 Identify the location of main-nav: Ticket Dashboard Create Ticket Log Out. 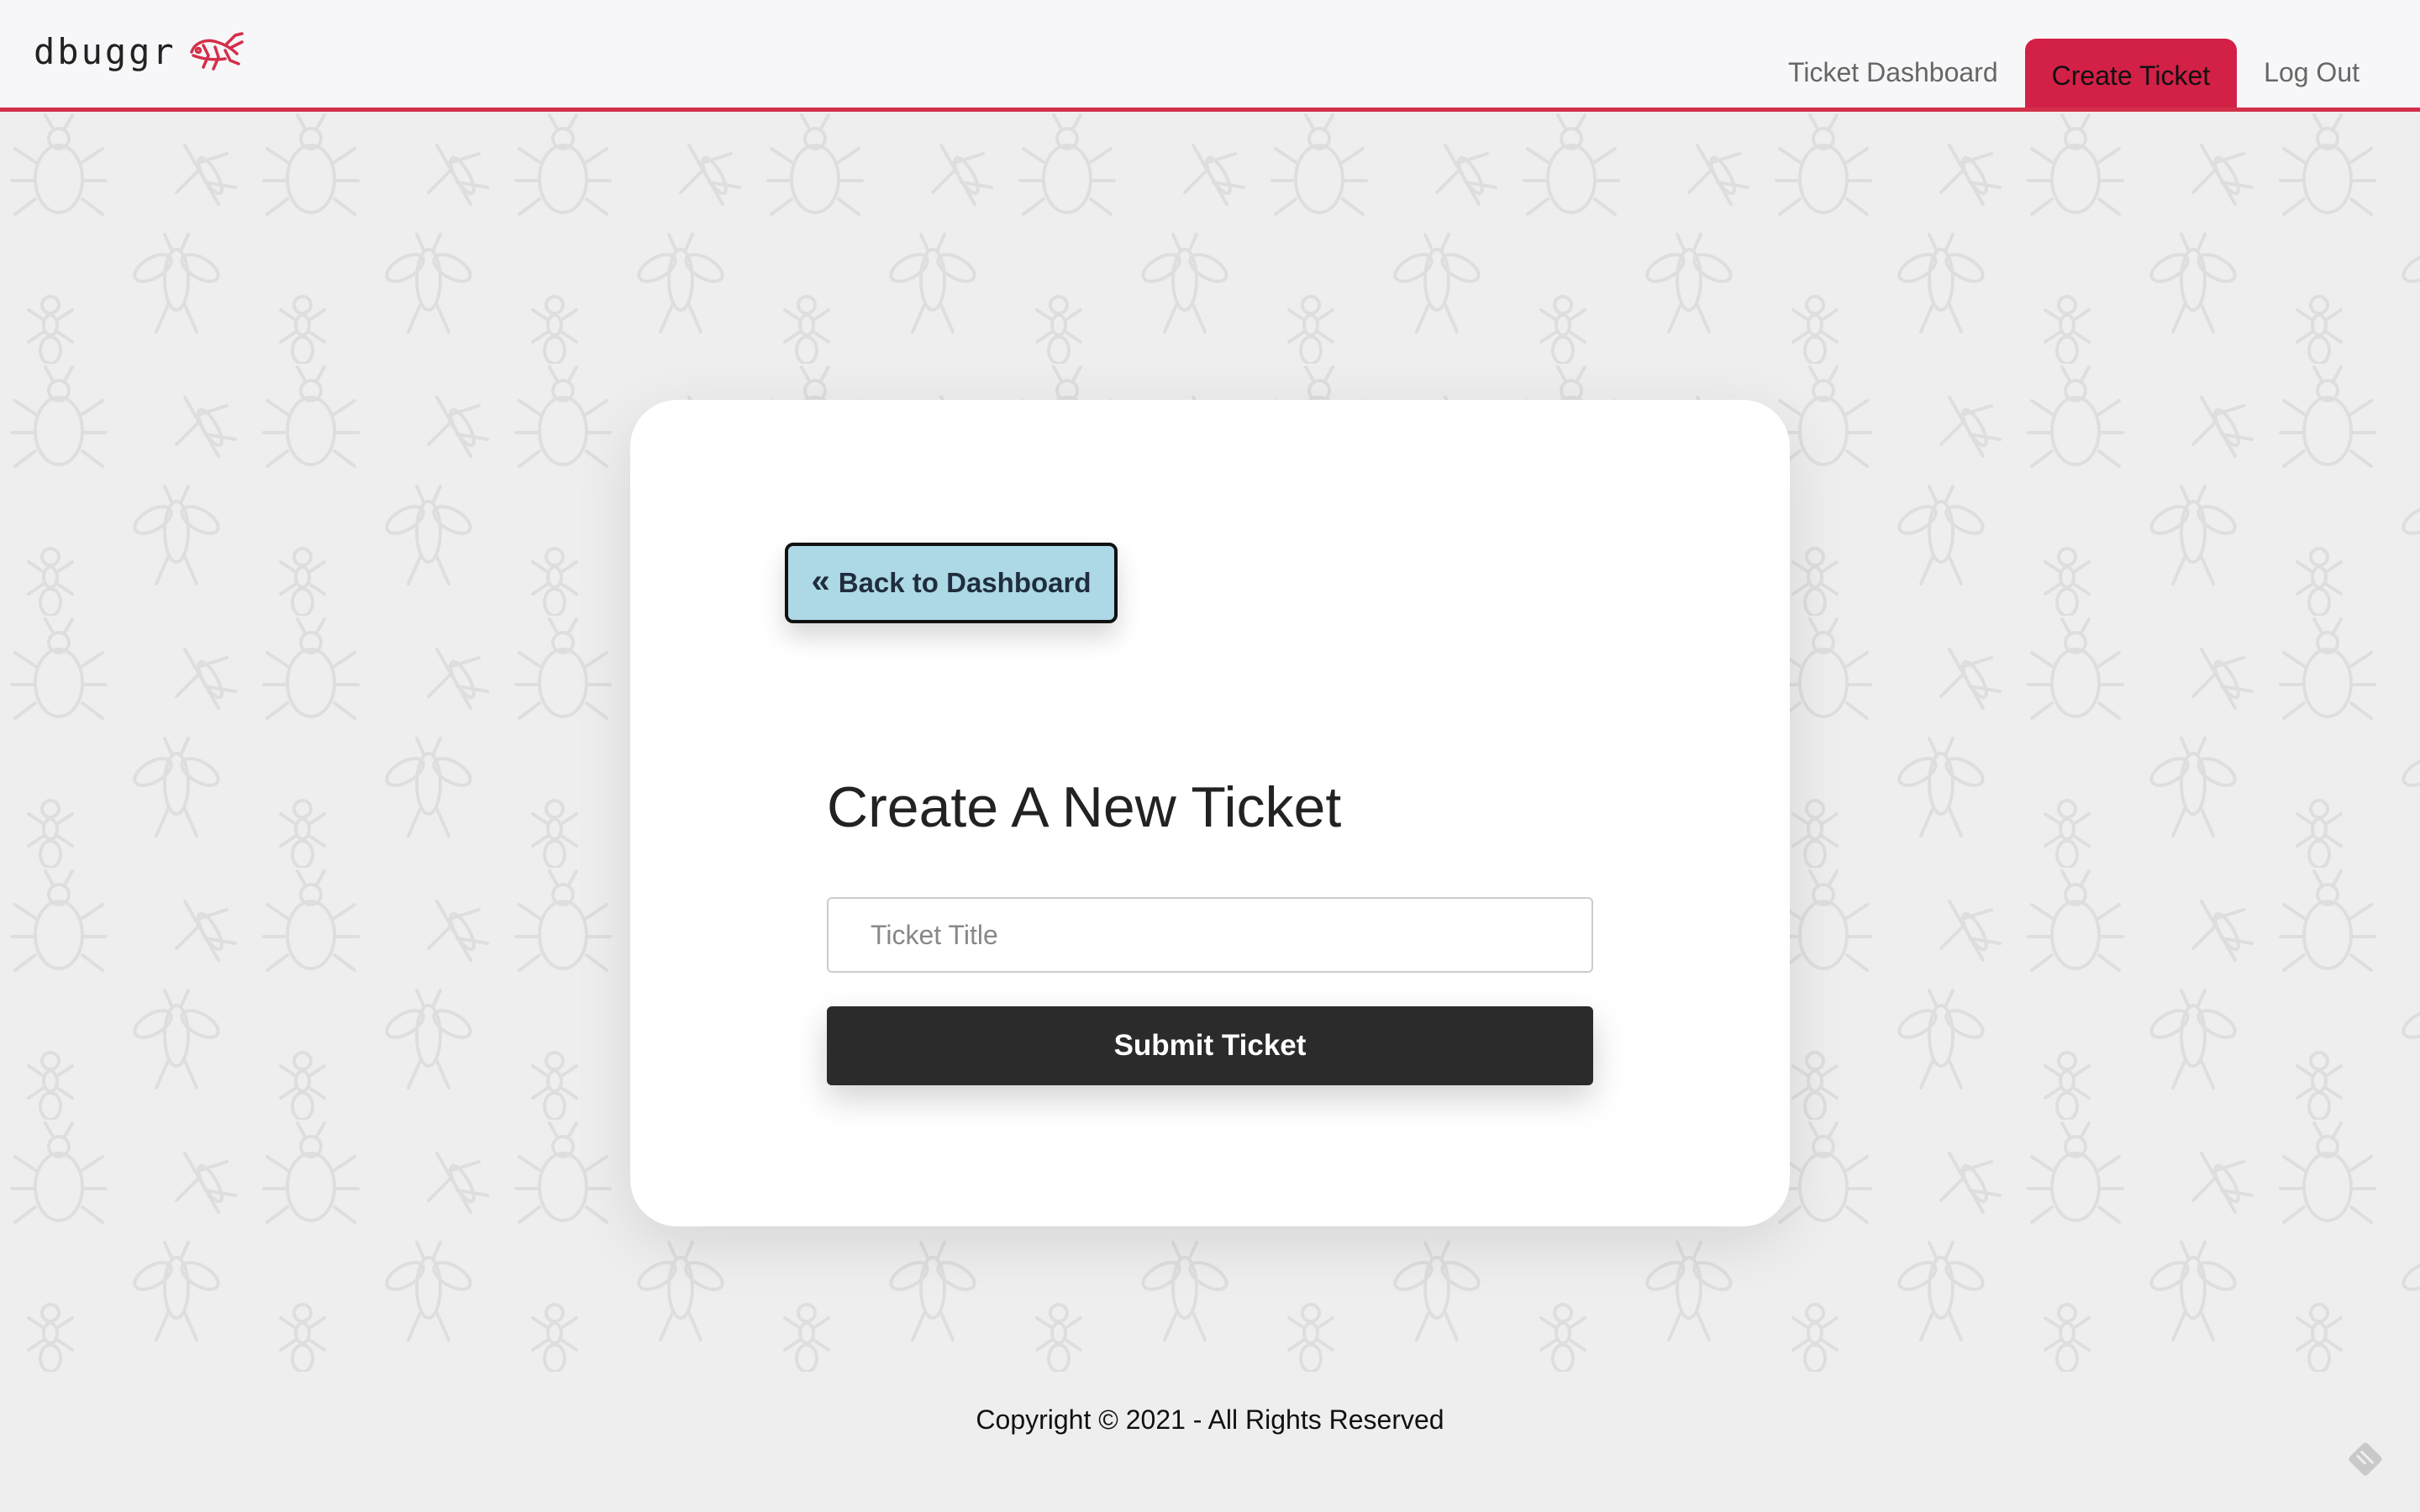
(2073, 73).